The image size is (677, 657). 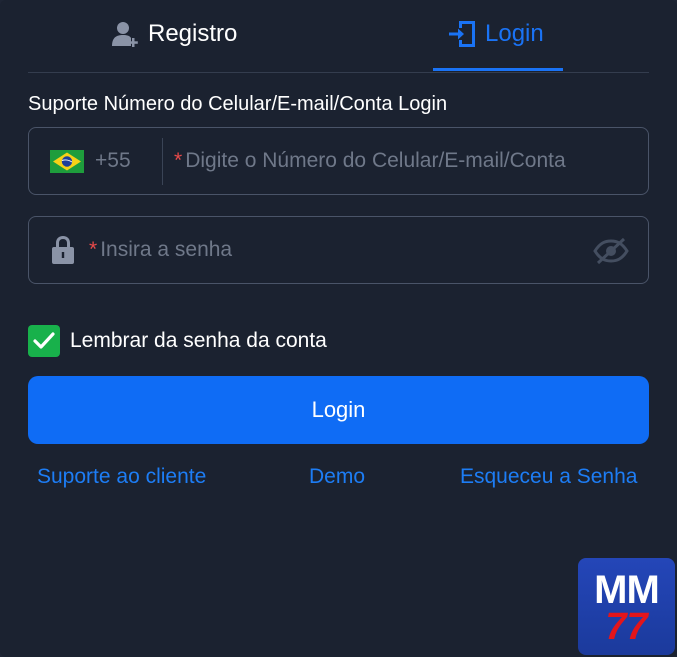 What do you see at coordinates (375, 160) in the screenshot?
I see `account-placeholder-text: Digite o Número do Celular/E-mail/Conta` at bounding box center [375, 160].